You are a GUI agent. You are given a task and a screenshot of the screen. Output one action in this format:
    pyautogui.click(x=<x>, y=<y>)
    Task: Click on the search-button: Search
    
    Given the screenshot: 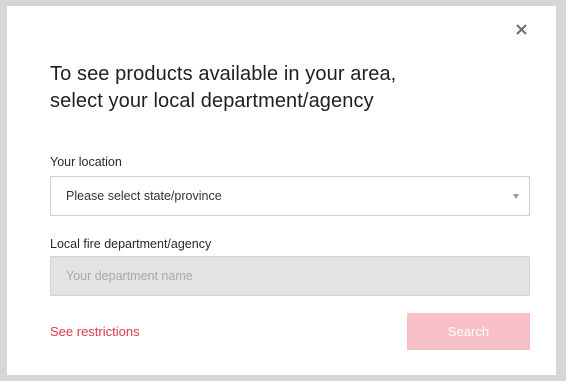 What is the action you would take?
    pyautogui.click(x=468, y=331)
    